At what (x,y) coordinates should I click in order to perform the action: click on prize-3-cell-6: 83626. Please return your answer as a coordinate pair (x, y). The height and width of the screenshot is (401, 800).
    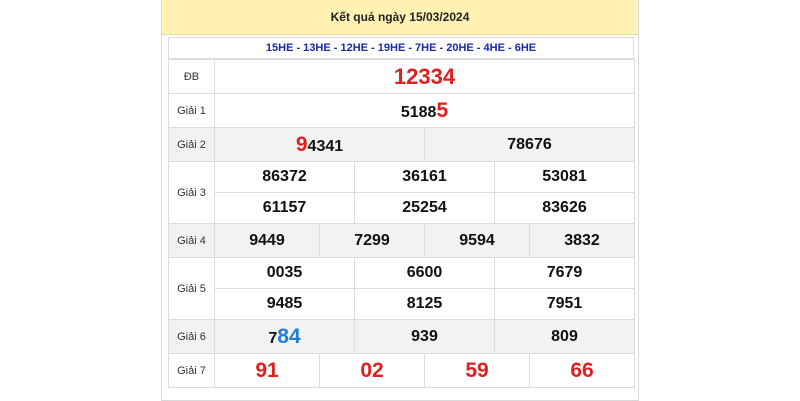
    Looking at the image, I should click on (564, 208).